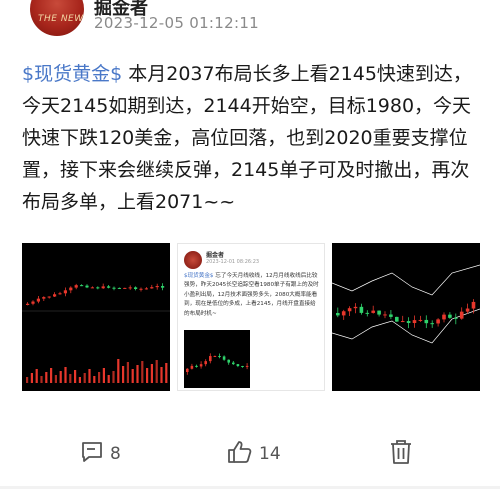 This screenshot has height=489, width=500. Describe the element at coordinates (401, 454) in the screenshot. I see `delete-button` at that location.